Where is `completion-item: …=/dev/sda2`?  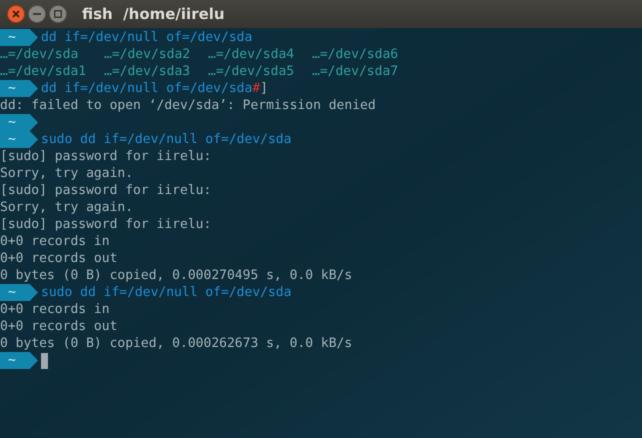 completion-item: …=/dev/sda2 is located at coordinates (151, 54).